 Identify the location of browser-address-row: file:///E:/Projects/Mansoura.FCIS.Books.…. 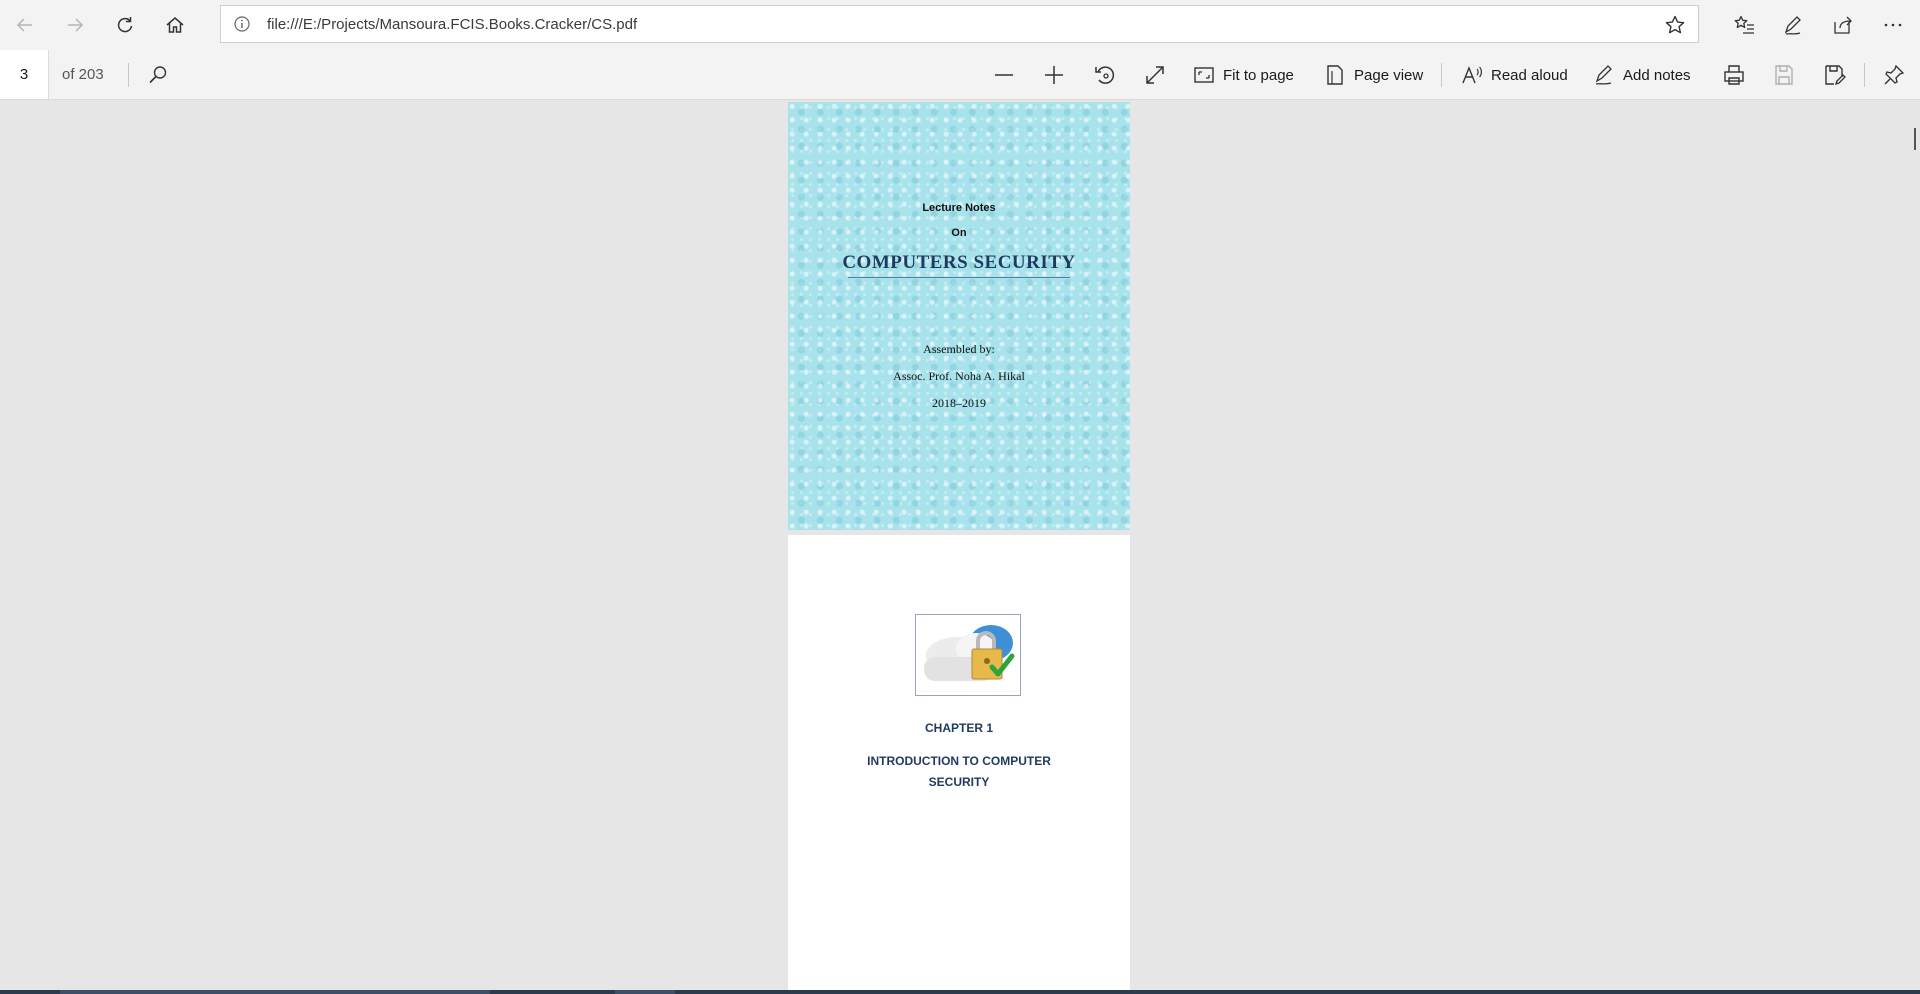
(960, 25).